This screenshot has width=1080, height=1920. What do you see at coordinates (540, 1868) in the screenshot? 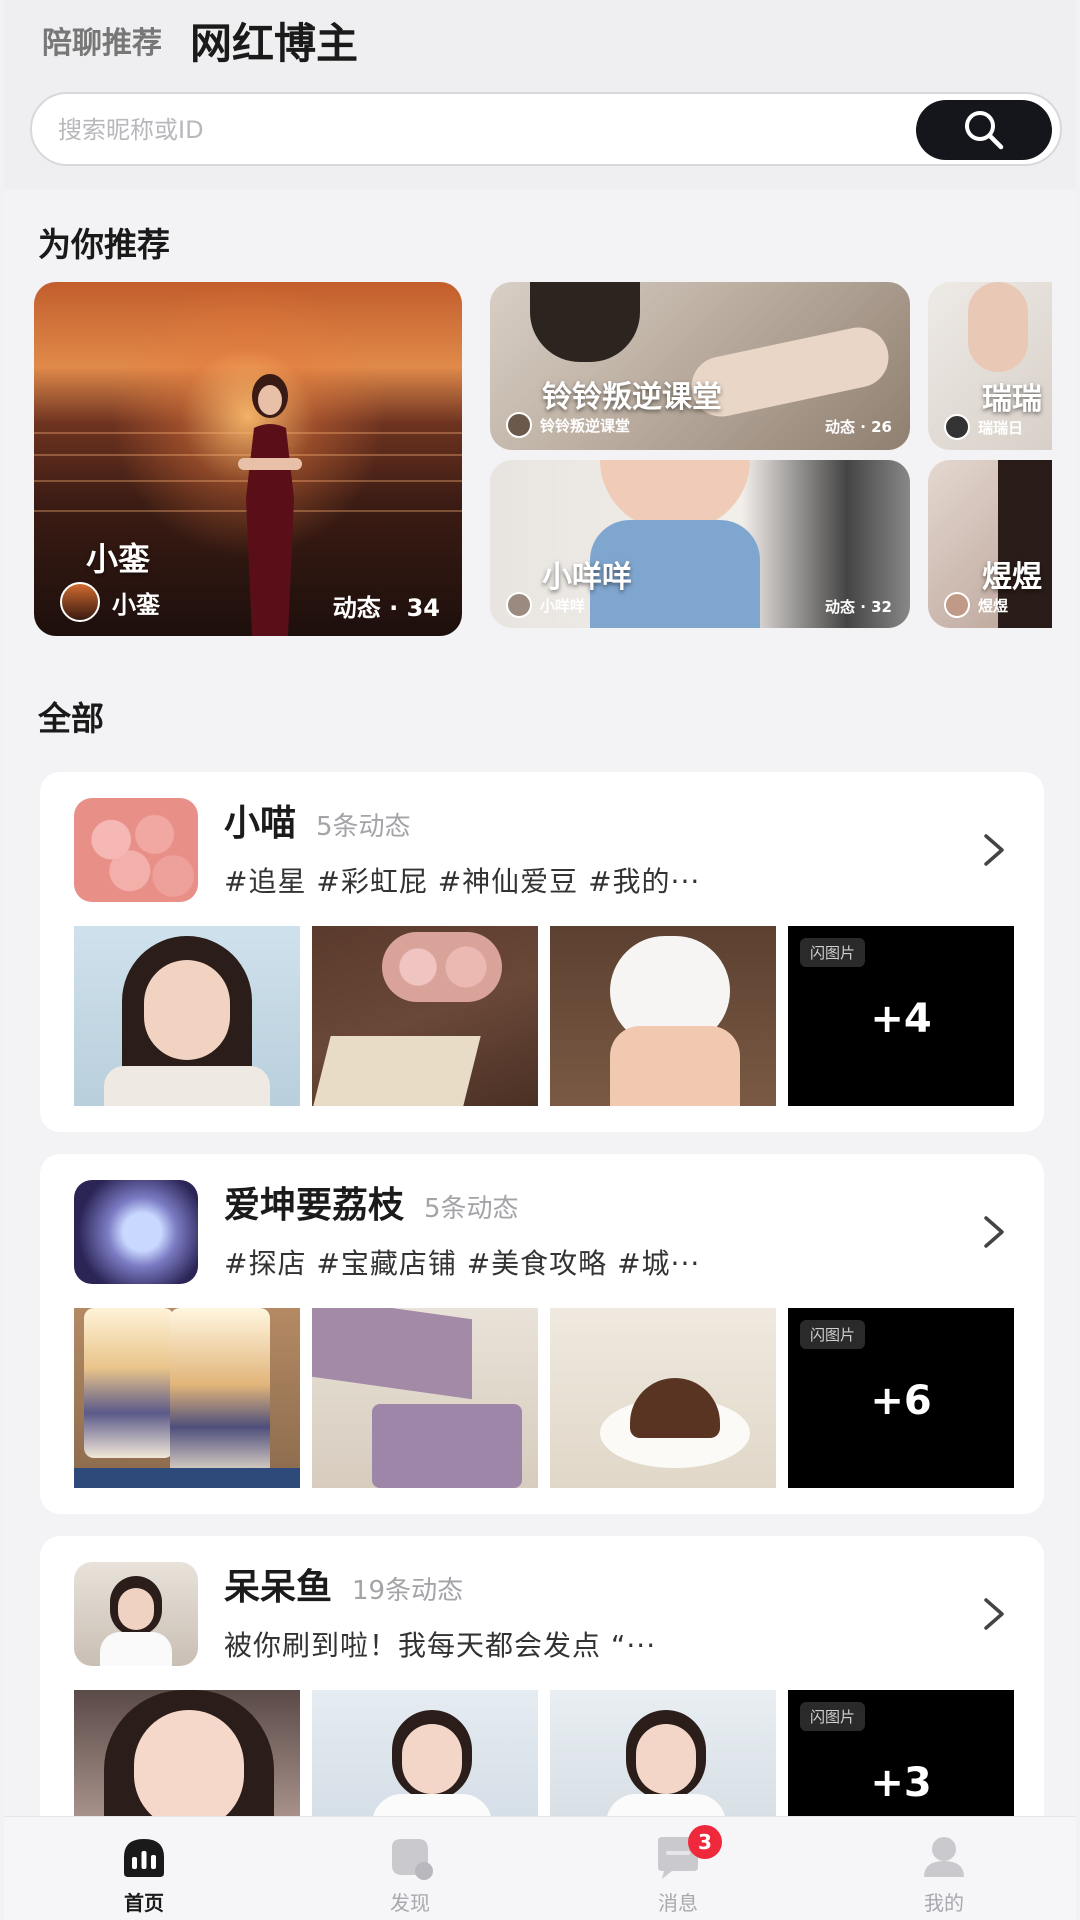
I see `bottom-nav: 首页 发现 3 消息 我的` at bounding box center [540, 1868].